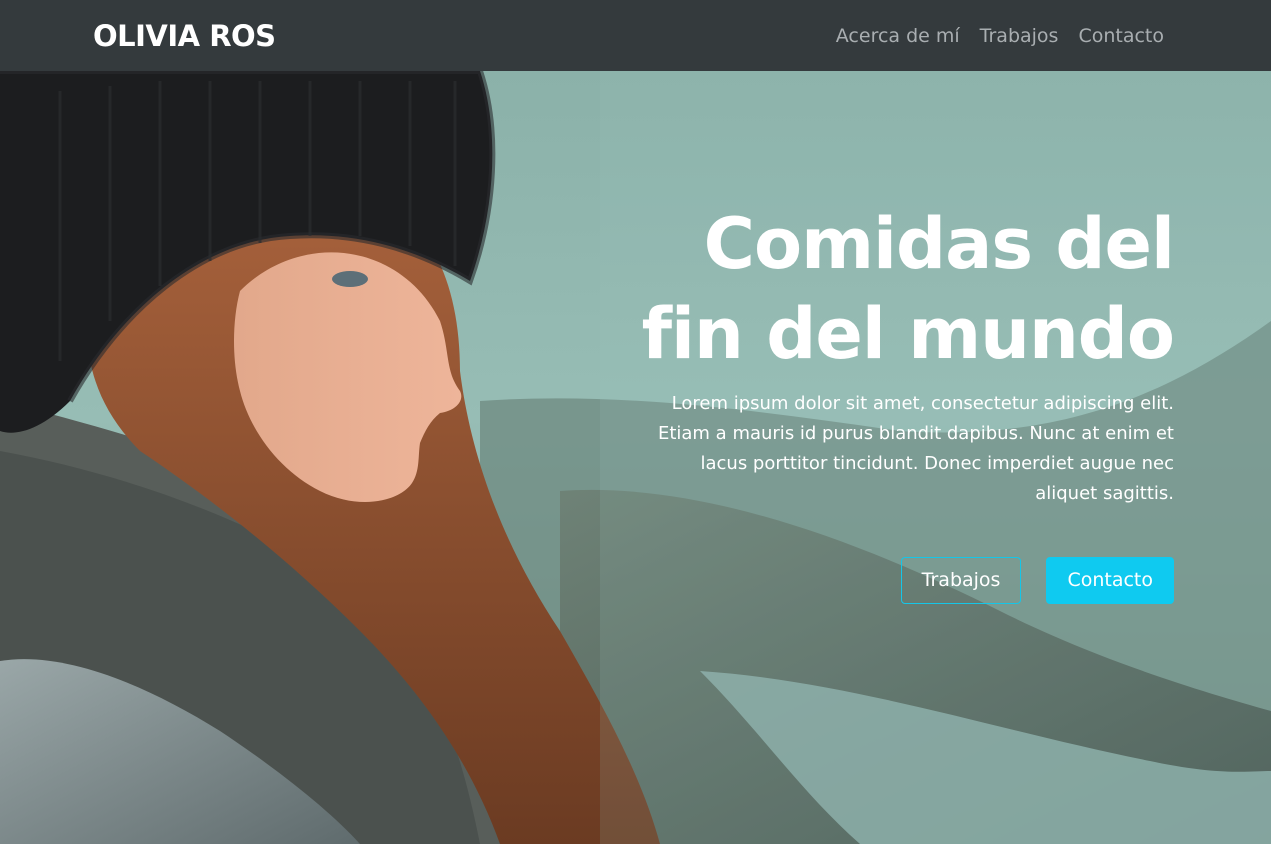  Describe the element at coordinates (898, 36) in the screenshot. I see `nav-link-about: Acerca de mí` at that location.